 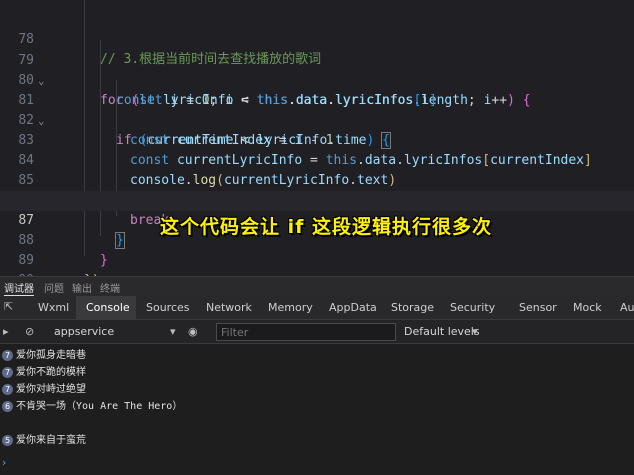 I want to click on log-text: 不肯哭一场（You Are The Hero）, so click(x=99, y=406).